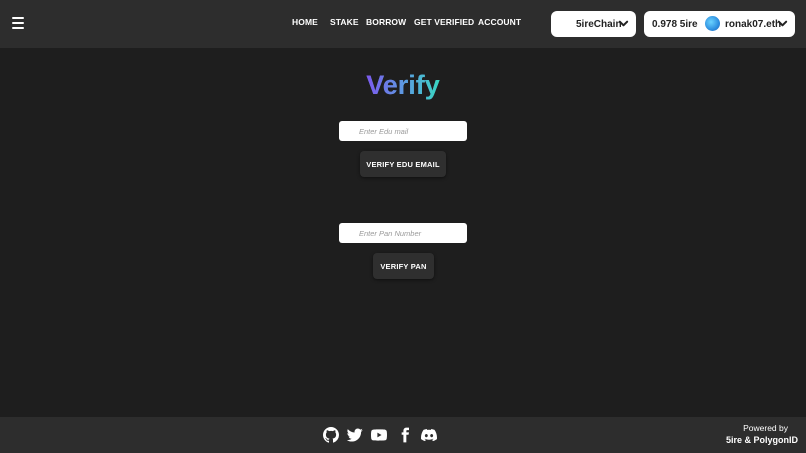  I want to click on powered-by-label: Powered by, so click(765, 428).